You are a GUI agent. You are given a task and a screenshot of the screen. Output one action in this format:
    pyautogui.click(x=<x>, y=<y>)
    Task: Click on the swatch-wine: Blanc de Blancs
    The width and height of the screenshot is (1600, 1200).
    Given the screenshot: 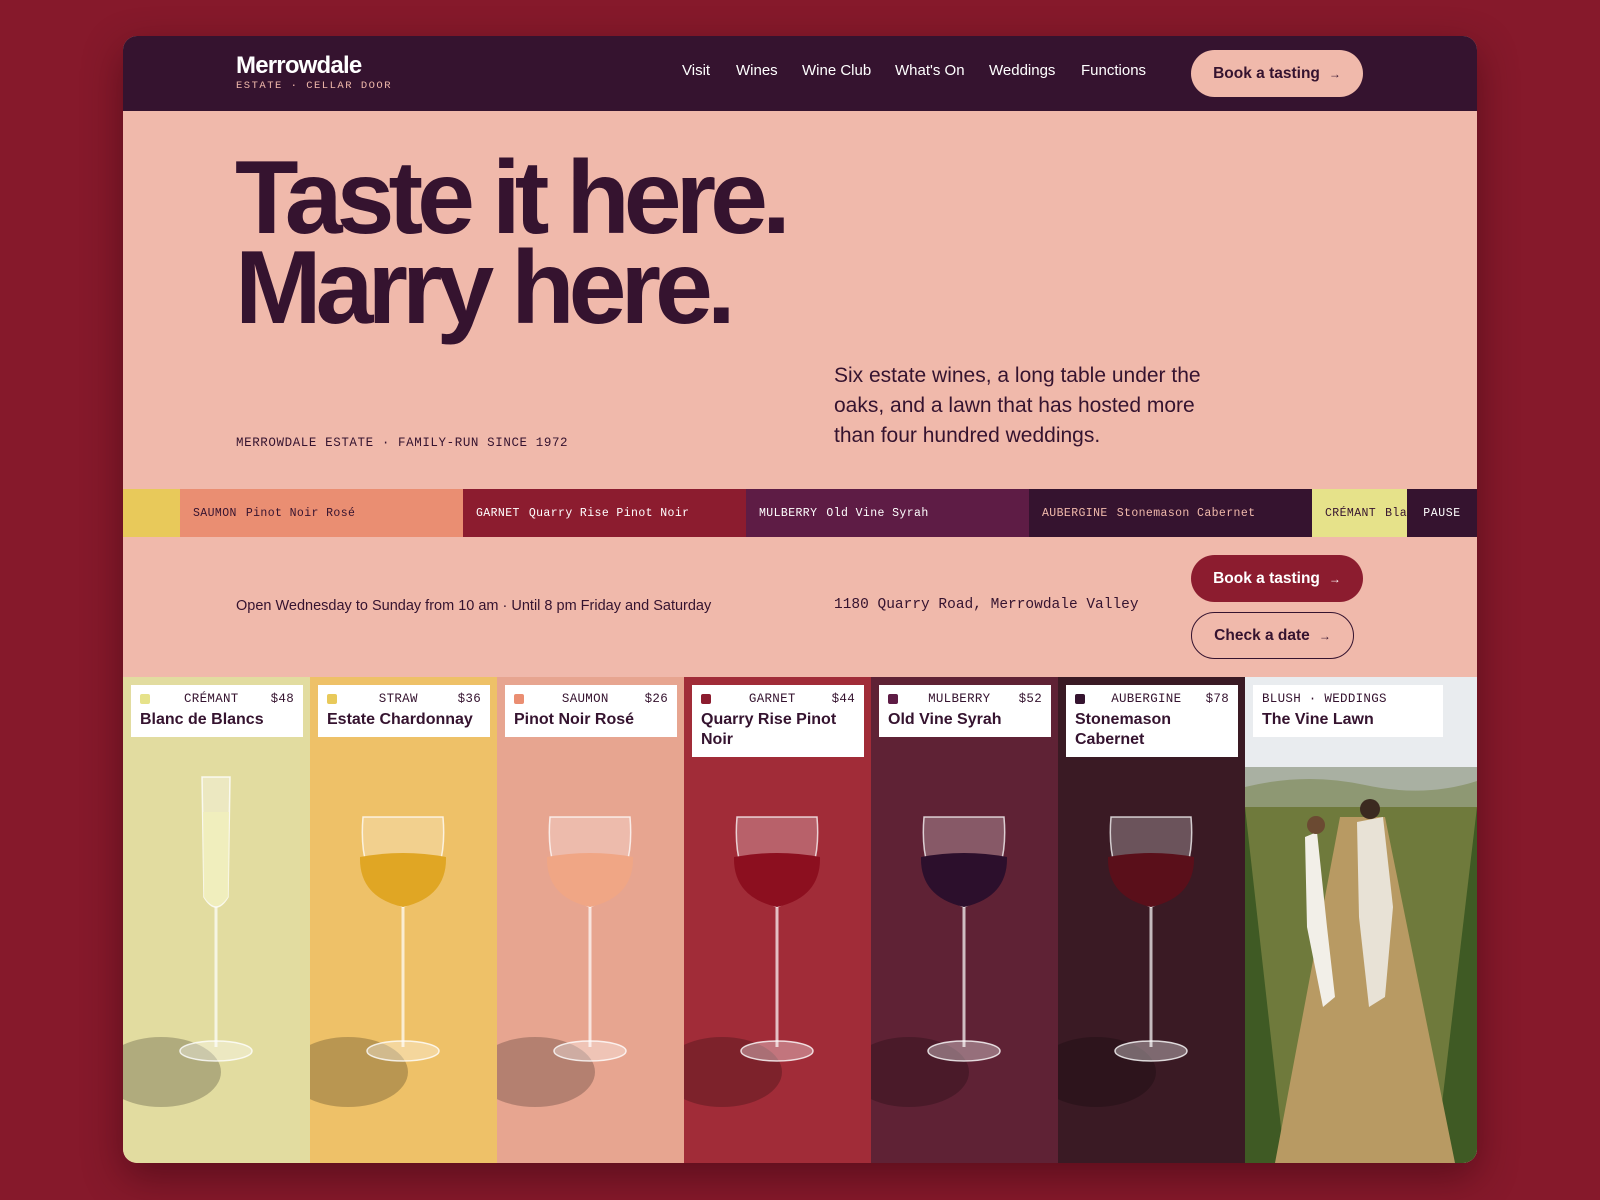 What is the action you would take?
    pyautogui.click(x=1396, y=513)
    